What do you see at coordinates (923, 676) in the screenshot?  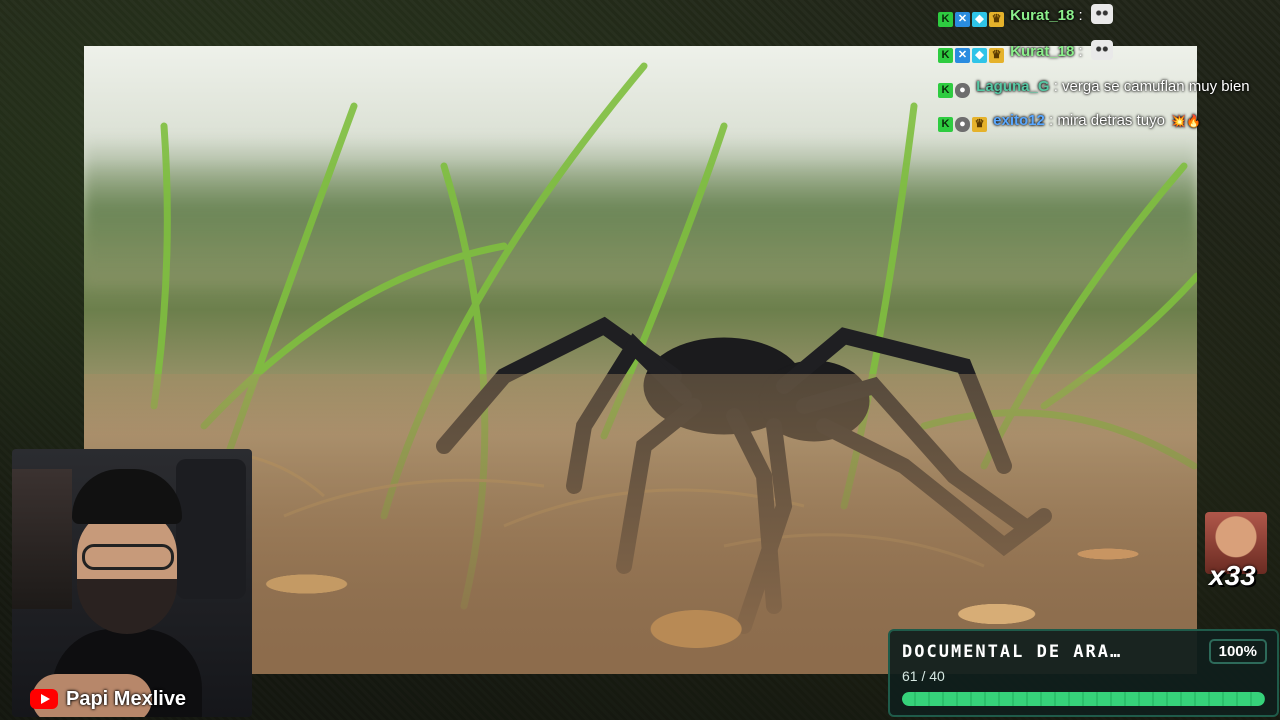 I see `goal-progress-text: 61 / 40` at bounding box center [923, 676].